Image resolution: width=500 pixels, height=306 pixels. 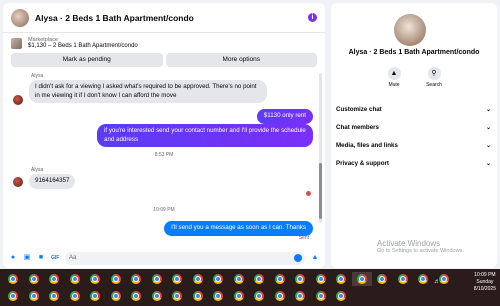 I want to click on composer: ● ▣ ■ GIF Aa ▲, so click(x=164, y=258).